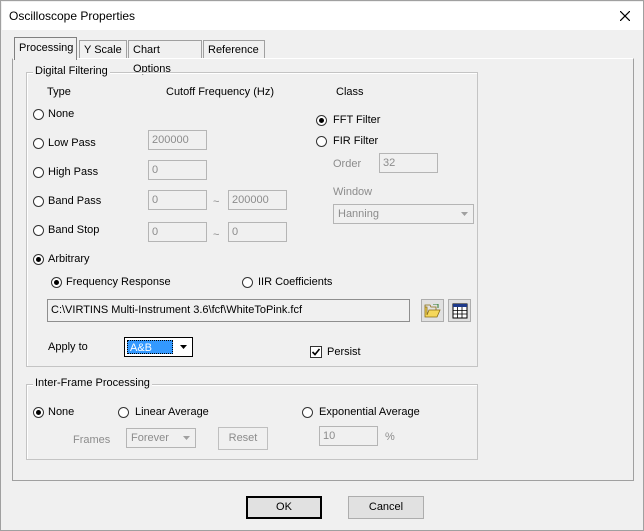  What do you see at coordinates (118, 282) in the screenshot?
I see `radio-frequency-response-label: Frequency Response` at bounding box center [118, 282].